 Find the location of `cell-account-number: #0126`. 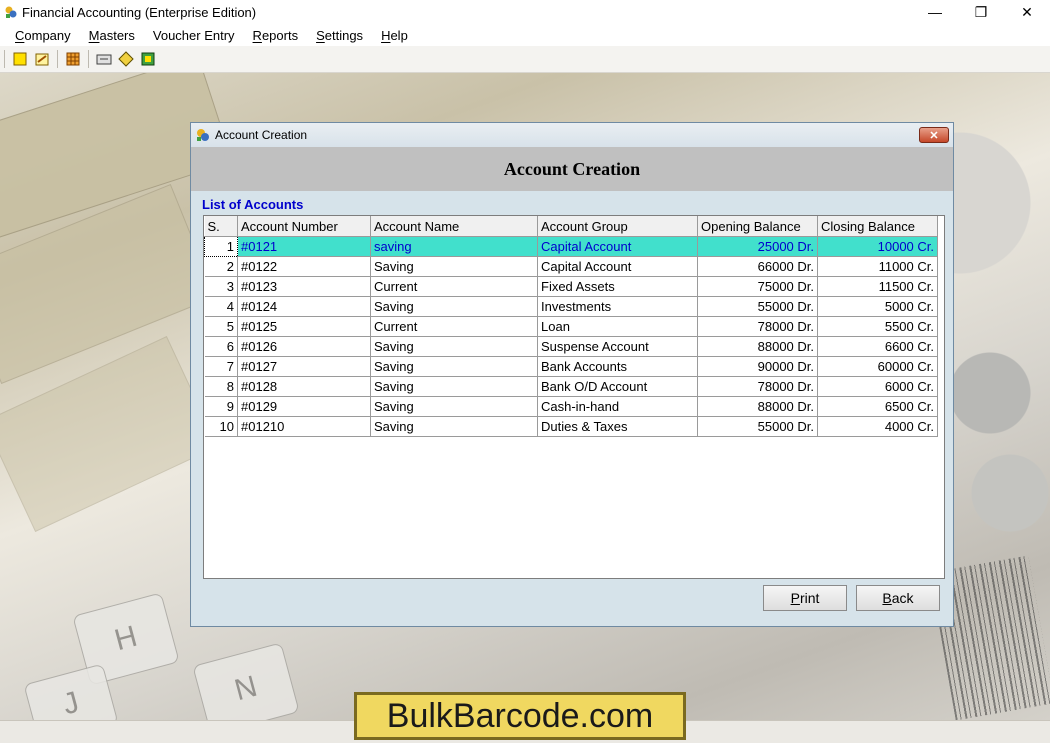

cell-account-number: #0126 is located at coordinates (304, 346).